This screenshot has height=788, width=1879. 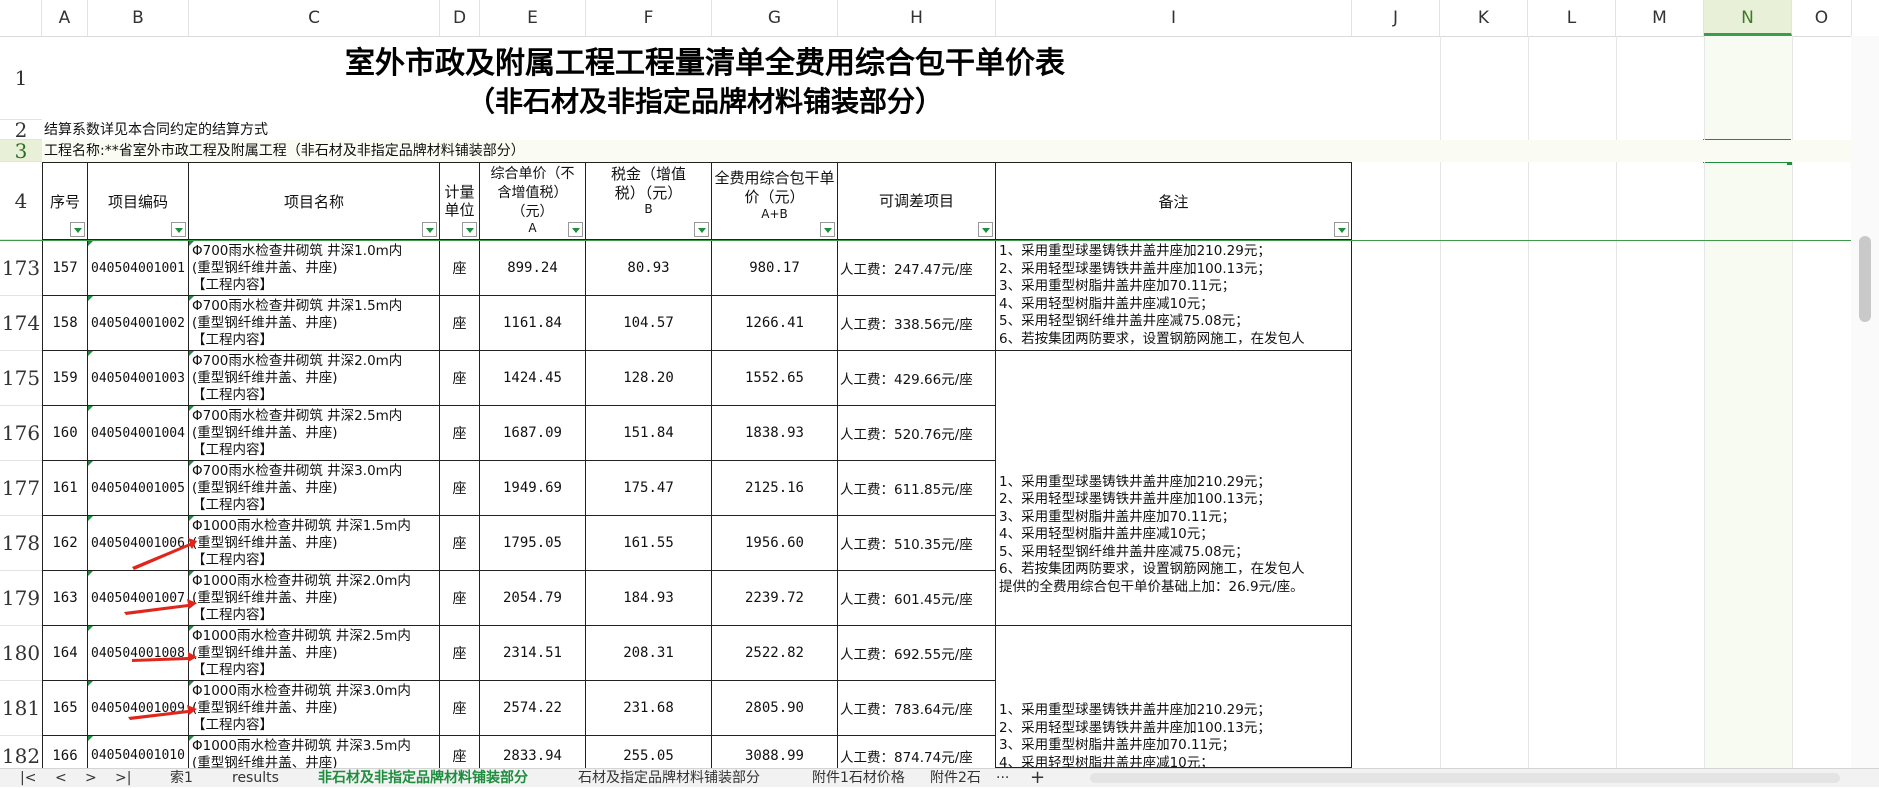 I want to click on column-header-k: K, so click(x=1484, y=18).